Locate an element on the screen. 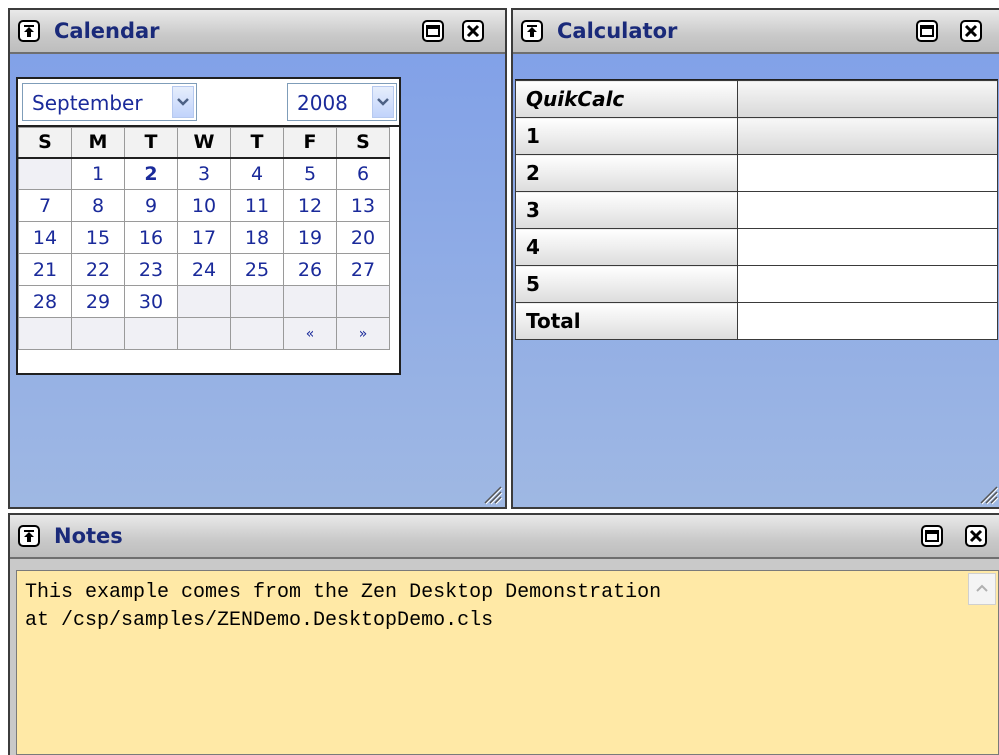  calendar-week-row: 1 2 3 4 5 6 is located at coordinates (204, 173).